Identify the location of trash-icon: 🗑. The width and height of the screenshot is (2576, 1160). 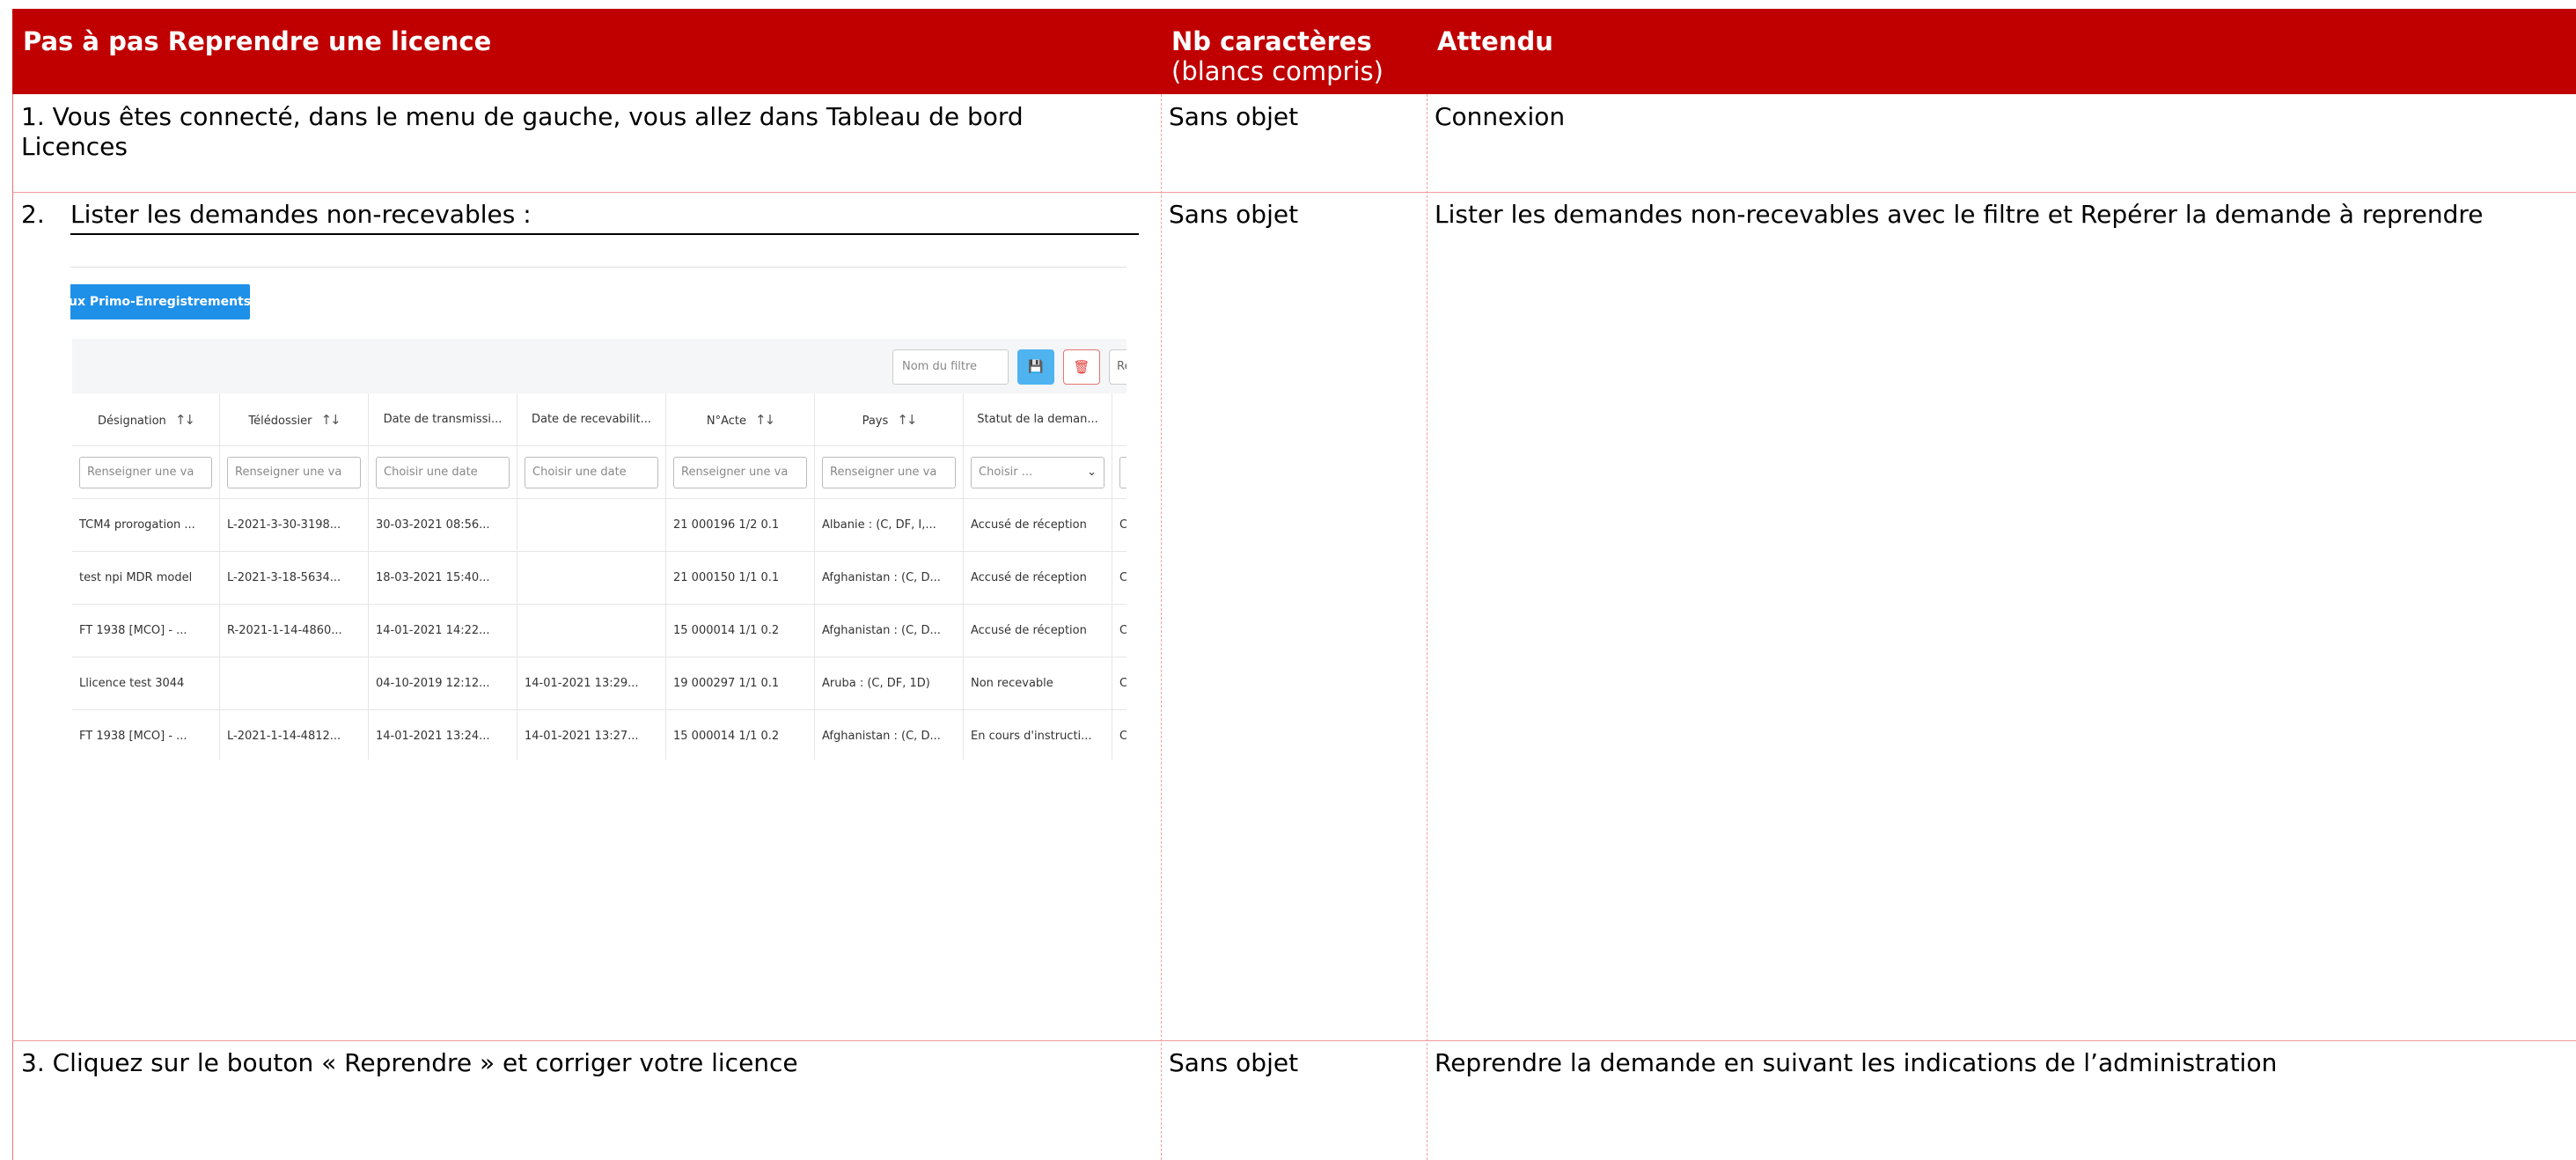
(1081, 367).